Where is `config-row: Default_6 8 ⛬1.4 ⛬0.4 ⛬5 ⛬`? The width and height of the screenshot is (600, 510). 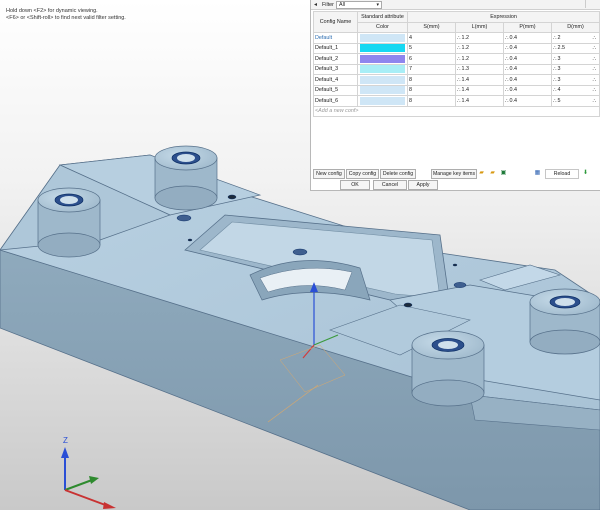
config-row: Default_6 8 ⛬1.4 ⛬0.4 ⛬5 ⛬ is located at coordinates (456, 101).